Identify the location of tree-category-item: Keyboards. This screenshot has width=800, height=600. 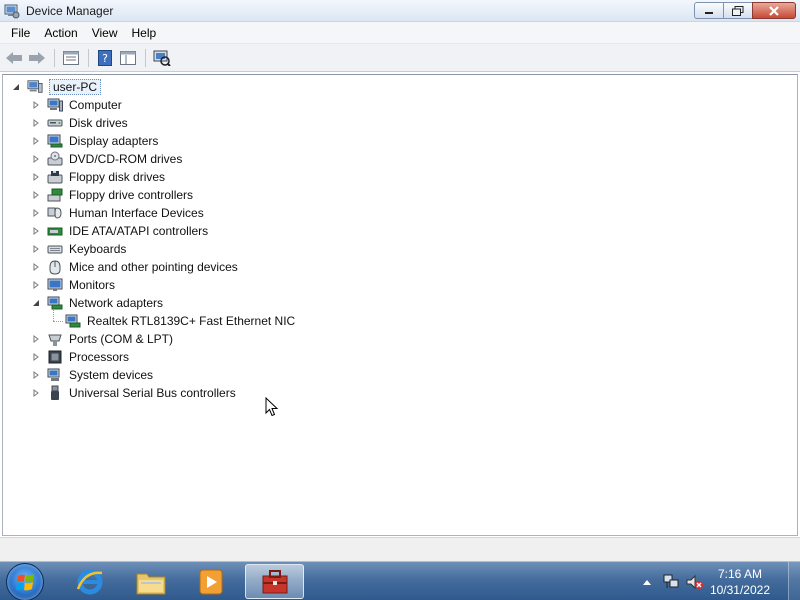
(78, 249).